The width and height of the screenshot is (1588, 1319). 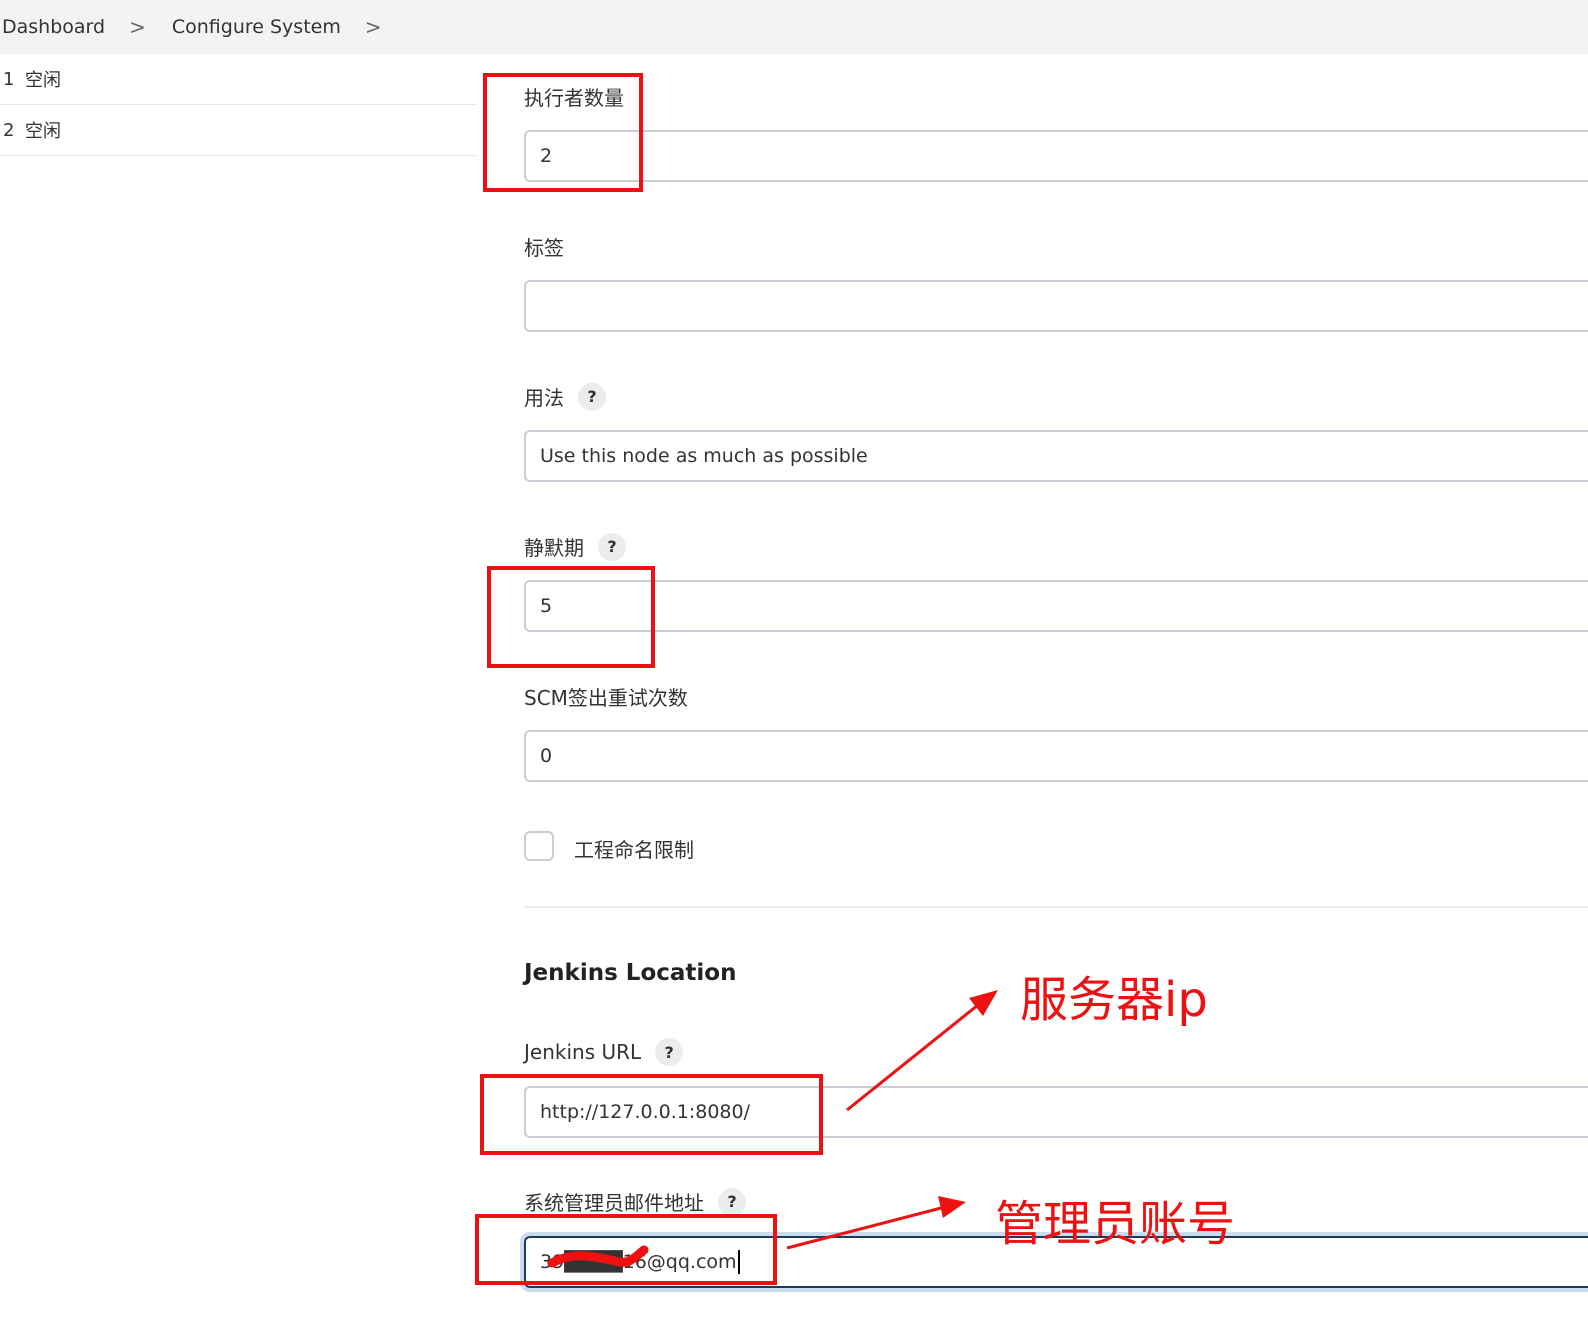 What do you see at coordinates (546, 606) in the screenshot?
I see `quiet-period-value: 5` at bounding box center [546, 606].